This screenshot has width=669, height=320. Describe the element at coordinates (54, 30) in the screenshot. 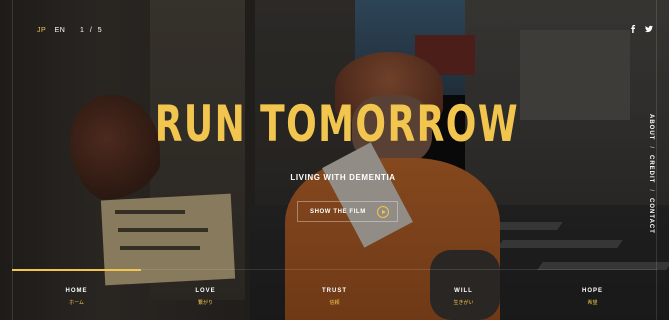

I see `language-switcher: JP EN` at that location.